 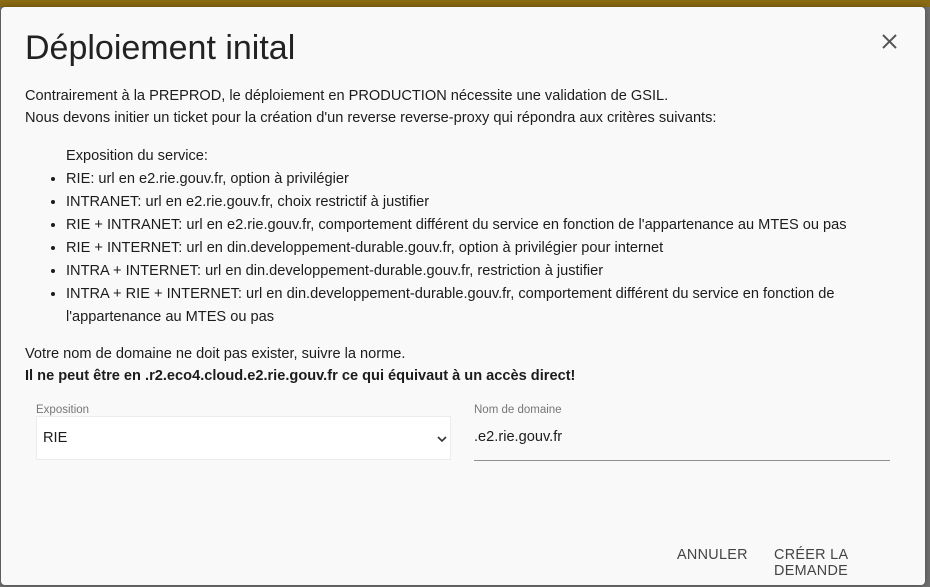 I want to click on backdrop-strip, so click(x=465, y=3).